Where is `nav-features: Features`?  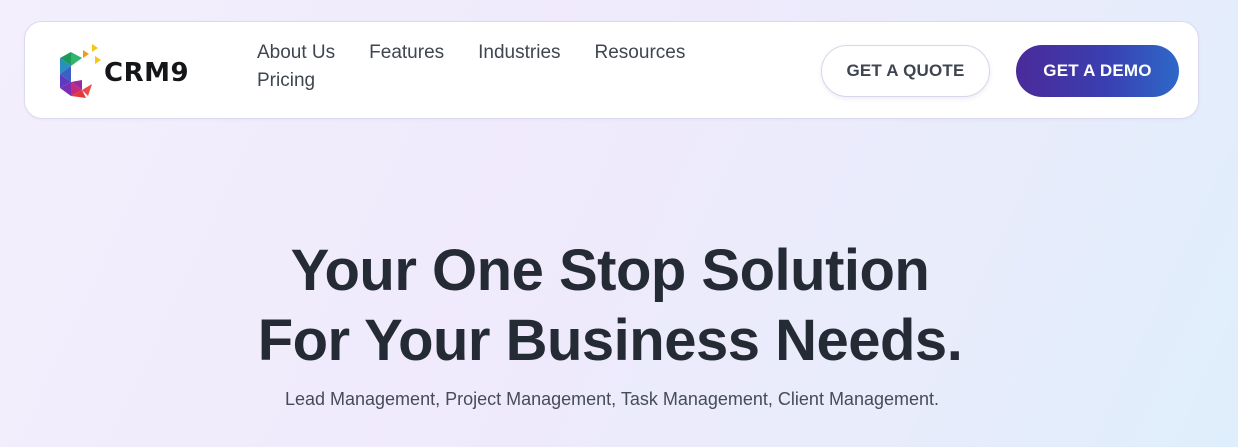
nav-features: Features is located at coordinates (406, 53).